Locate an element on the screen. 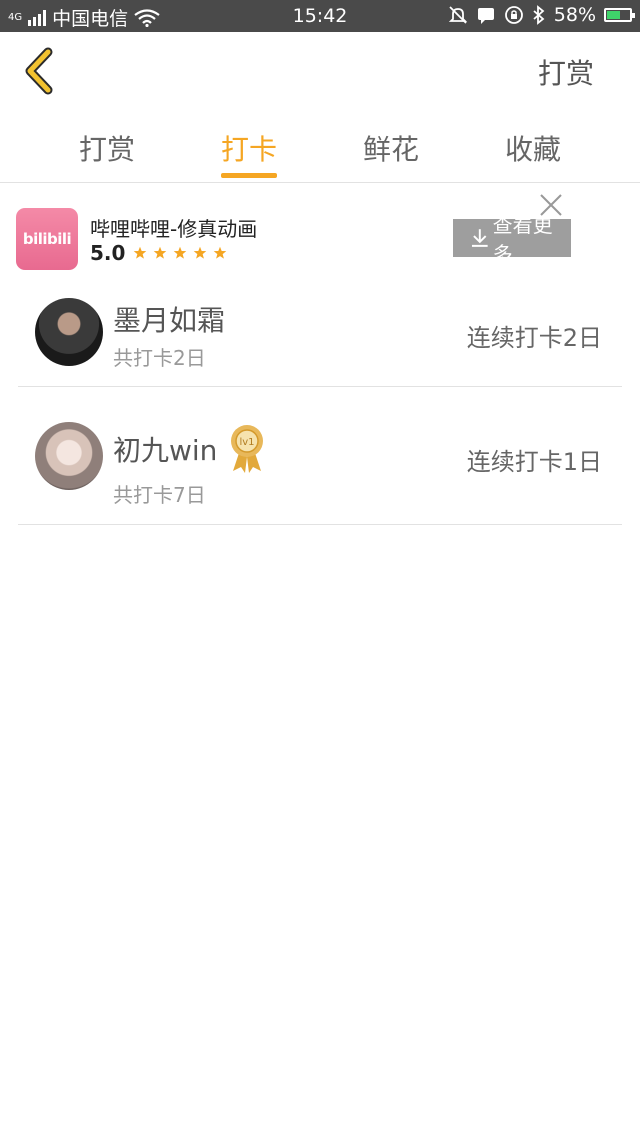 The image size is (640, 1138). level-badge-icon: lv1 is located at coordinates (247, 449).